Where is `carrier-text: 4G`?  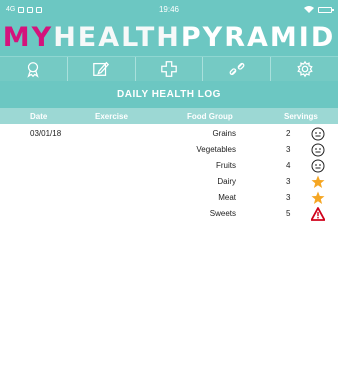
carrier-text: 4G is located at coordinates (11, 9).